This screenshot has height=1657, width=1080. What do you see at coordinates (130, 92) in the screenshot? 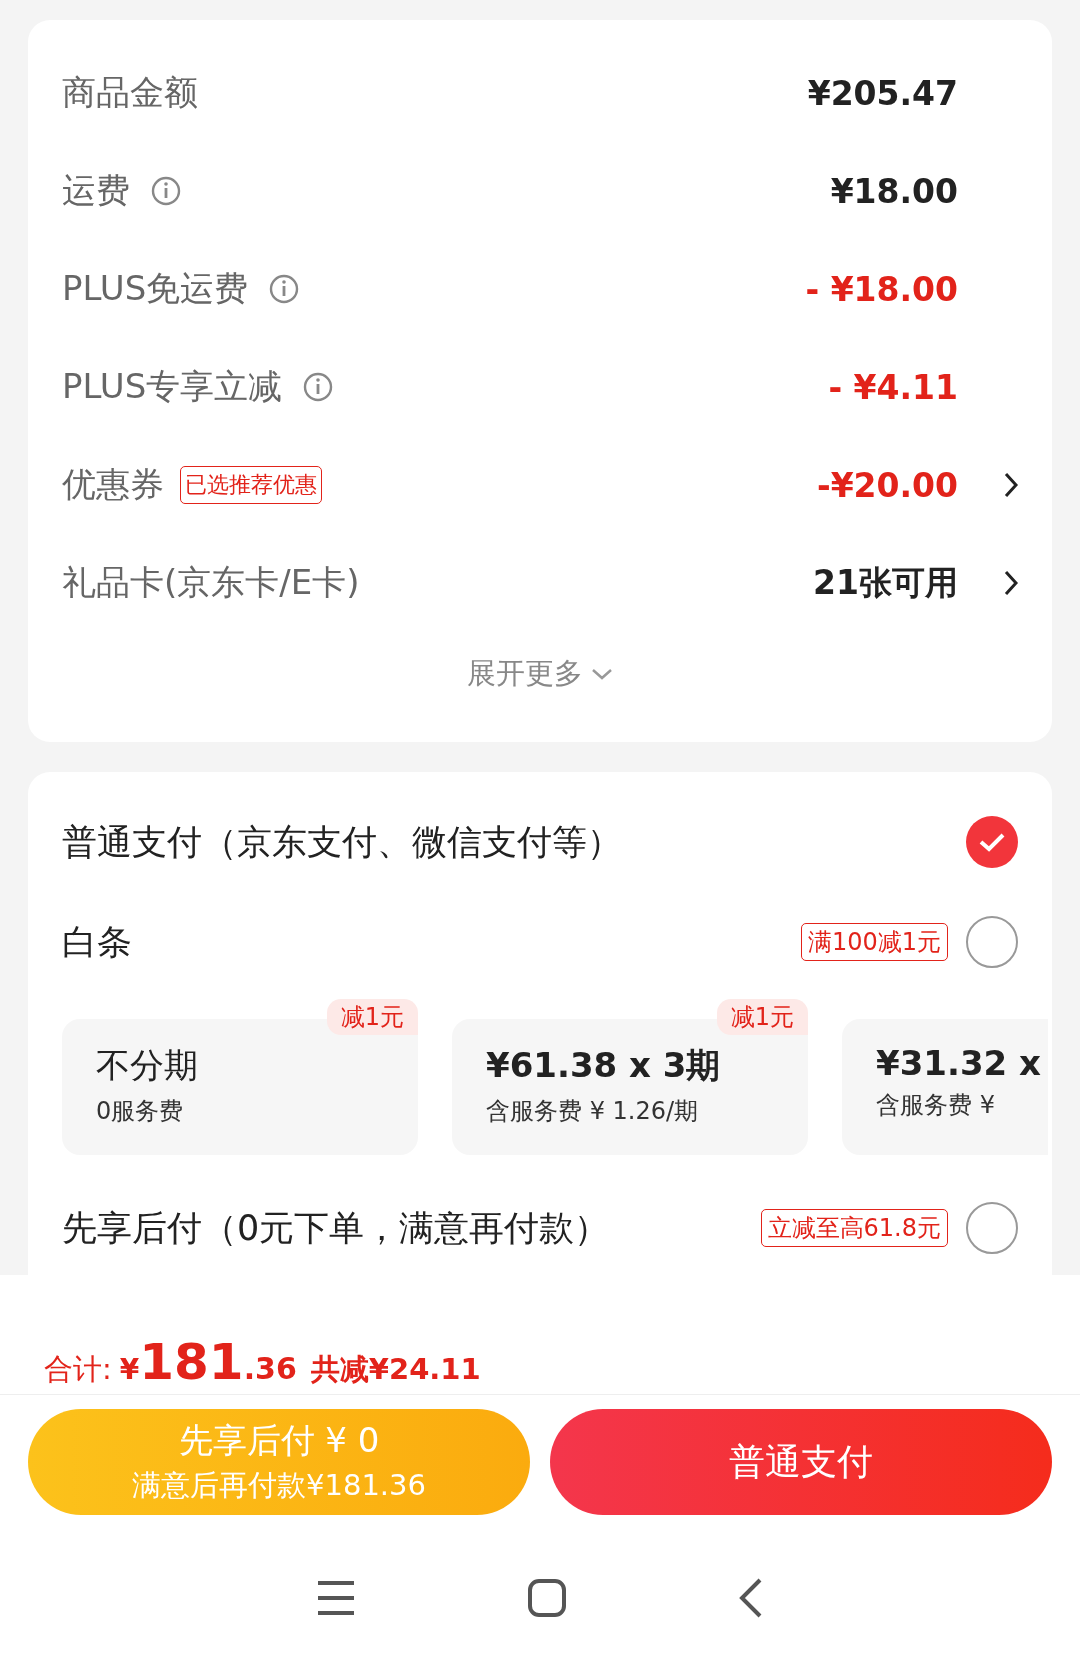
I see `fee-label: 商品金额` at bounding box center [130, 92].